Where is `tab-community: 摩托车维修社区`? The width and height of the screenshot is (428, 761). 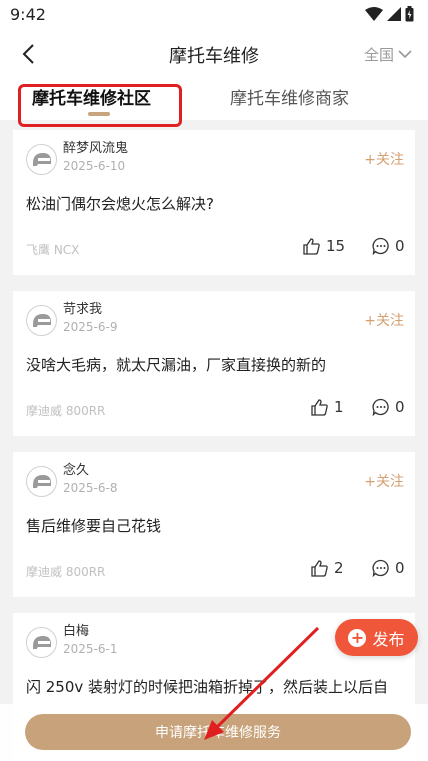
tab-community: 摩托车维修社区 is located at coordinates (91, 96).